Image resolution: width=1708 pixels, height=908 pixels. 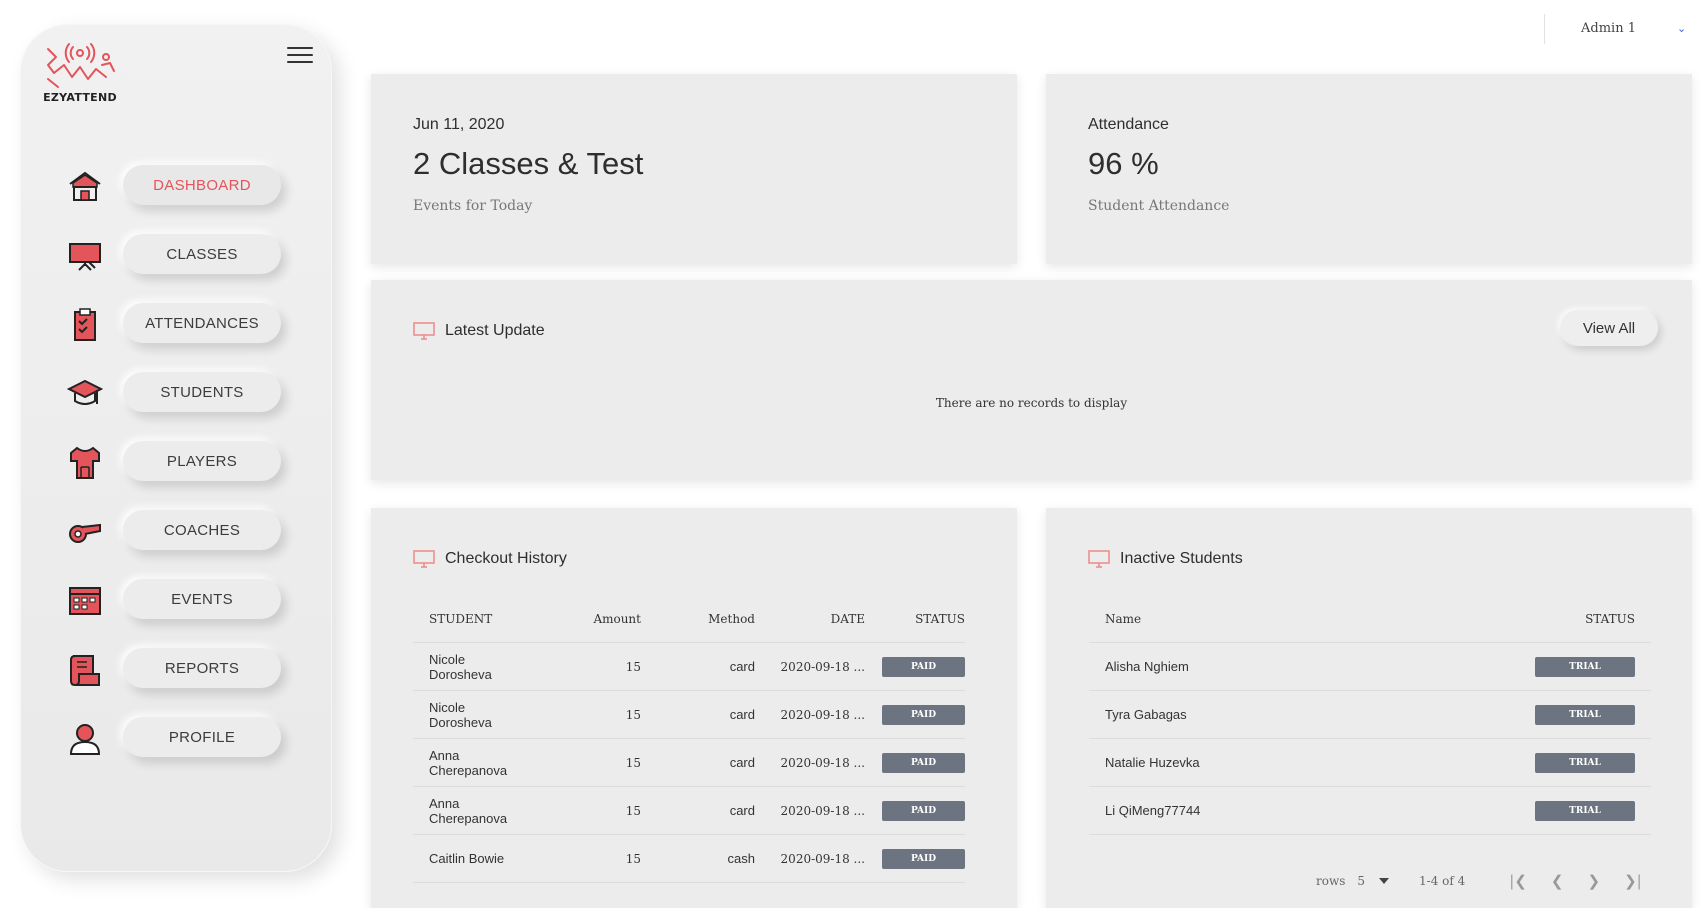 What do you see at coordinates (1128, 124) in the screenshot?
I see `attendance-label: Attendance` at bounding box center [1128, 124].